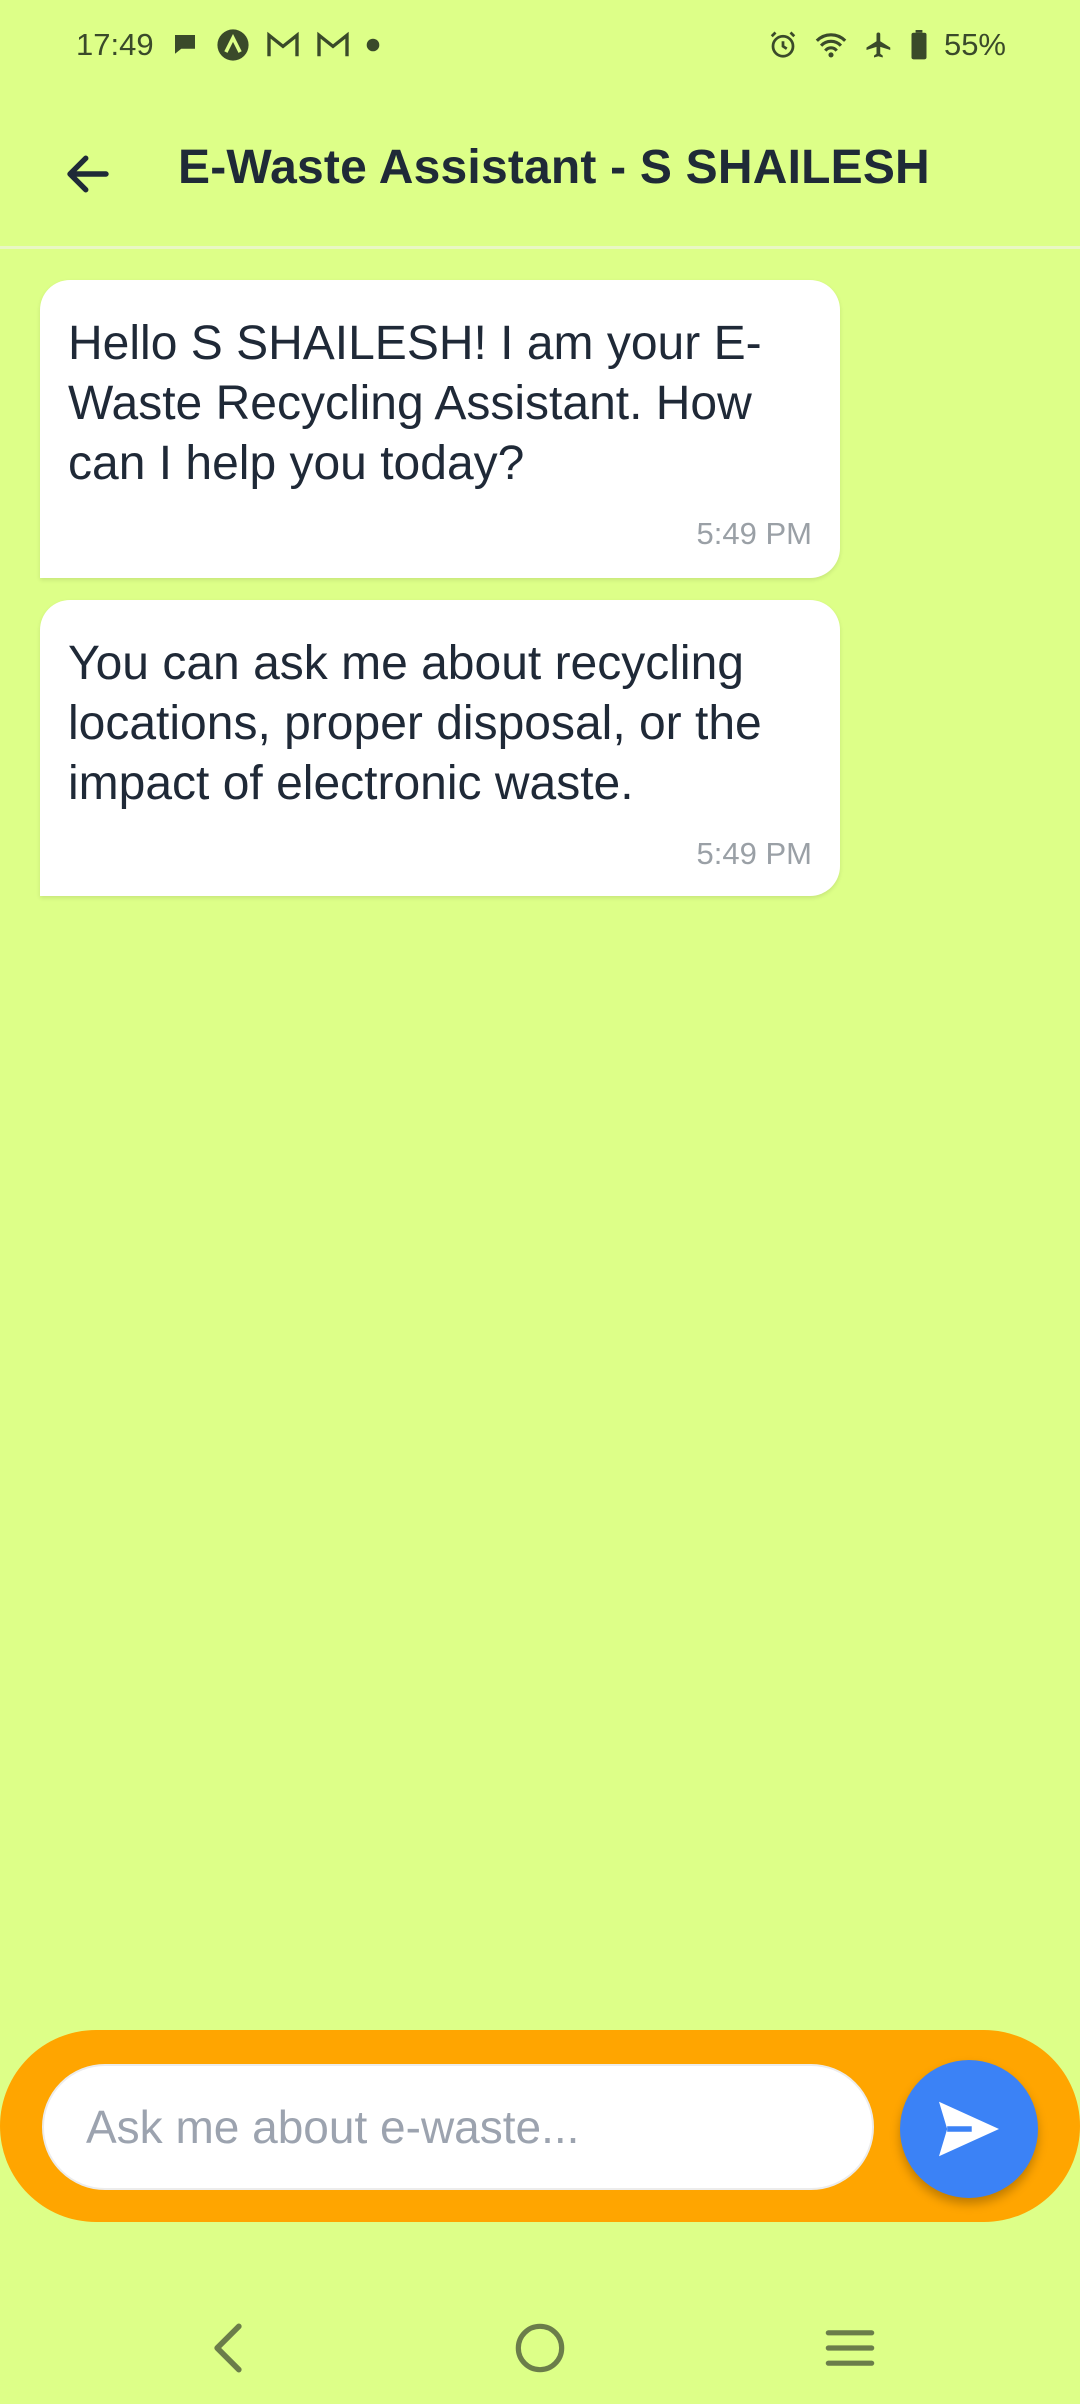 The image size is (1080, 2404). I want to click on nav-home-button, so click(540, 2348).